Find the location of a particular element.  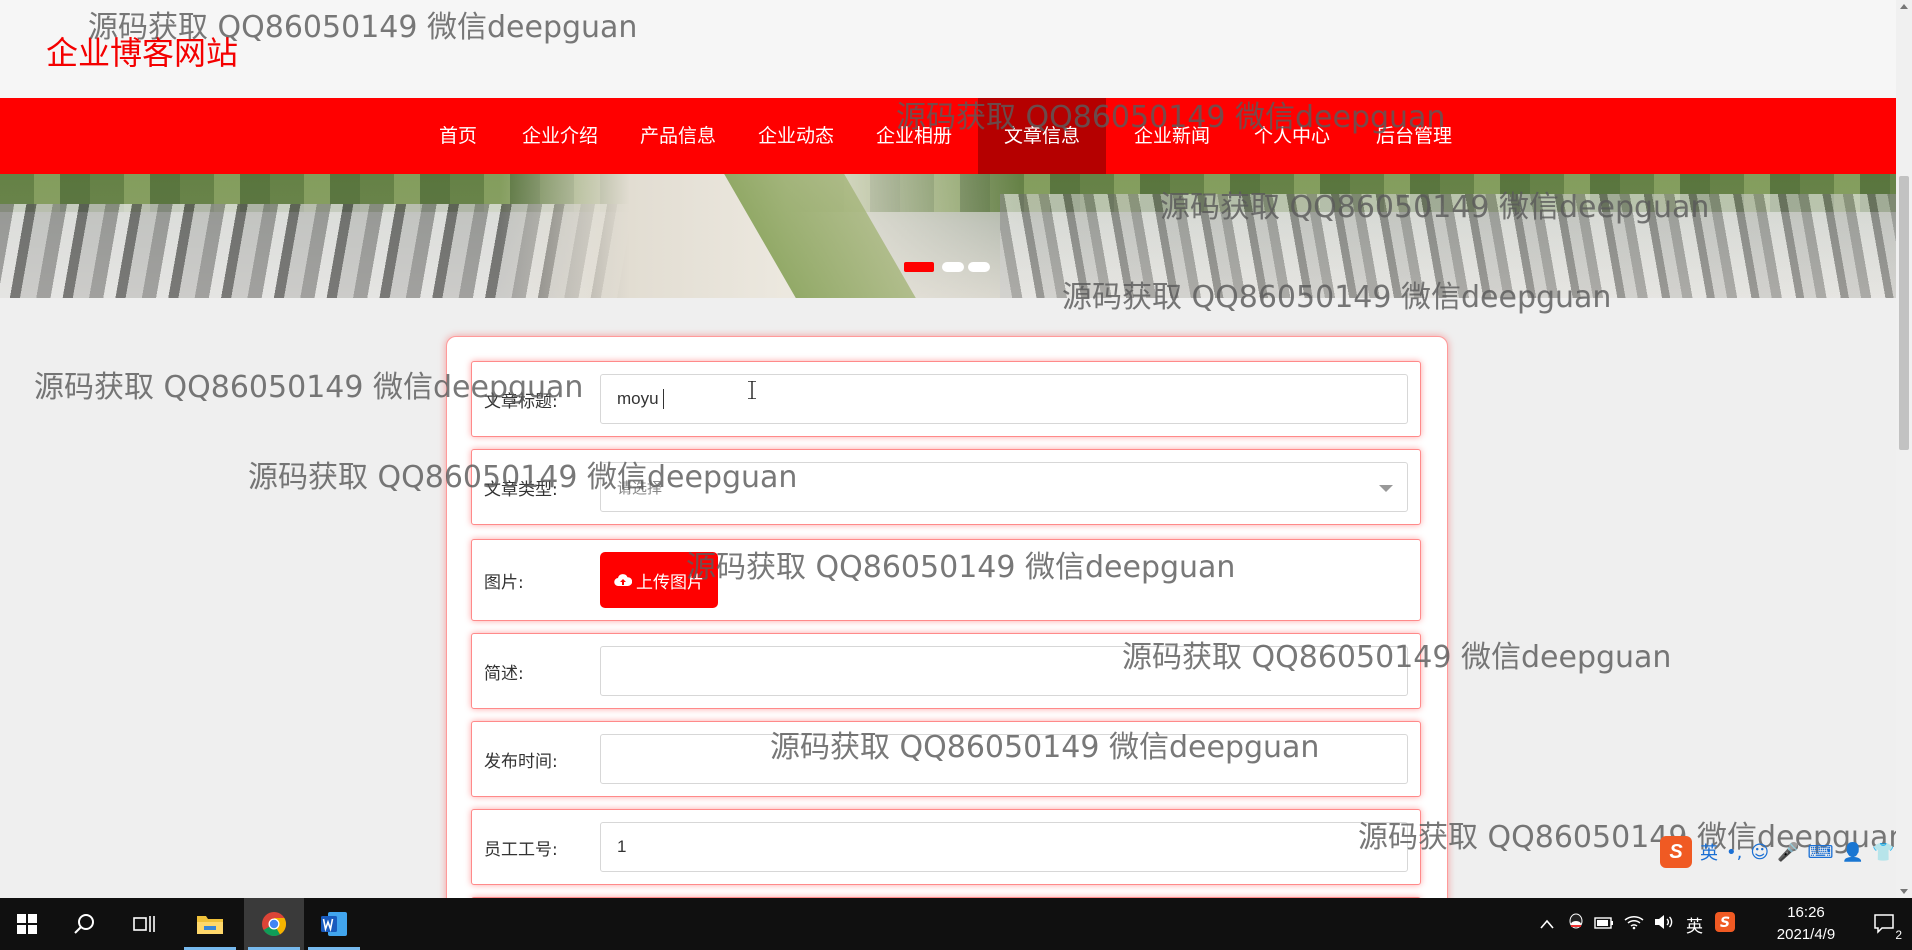

form-row-summary: 简述: is located at coordinates (946, 671).